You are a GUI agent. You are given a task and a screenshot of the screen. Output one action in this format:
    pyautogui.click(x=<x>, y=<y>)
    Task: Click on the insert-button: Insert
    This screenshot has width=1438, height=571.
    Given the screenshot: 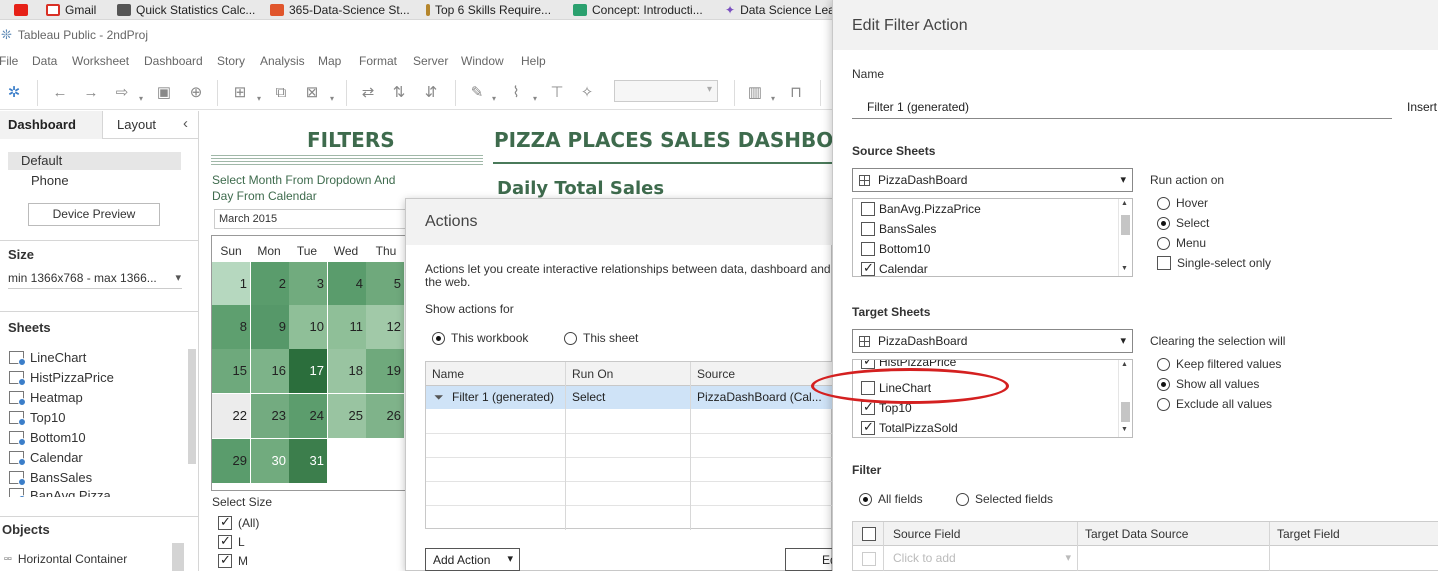 What is the action you would take?
    pyautogui.click(x=1422, y=107)
    